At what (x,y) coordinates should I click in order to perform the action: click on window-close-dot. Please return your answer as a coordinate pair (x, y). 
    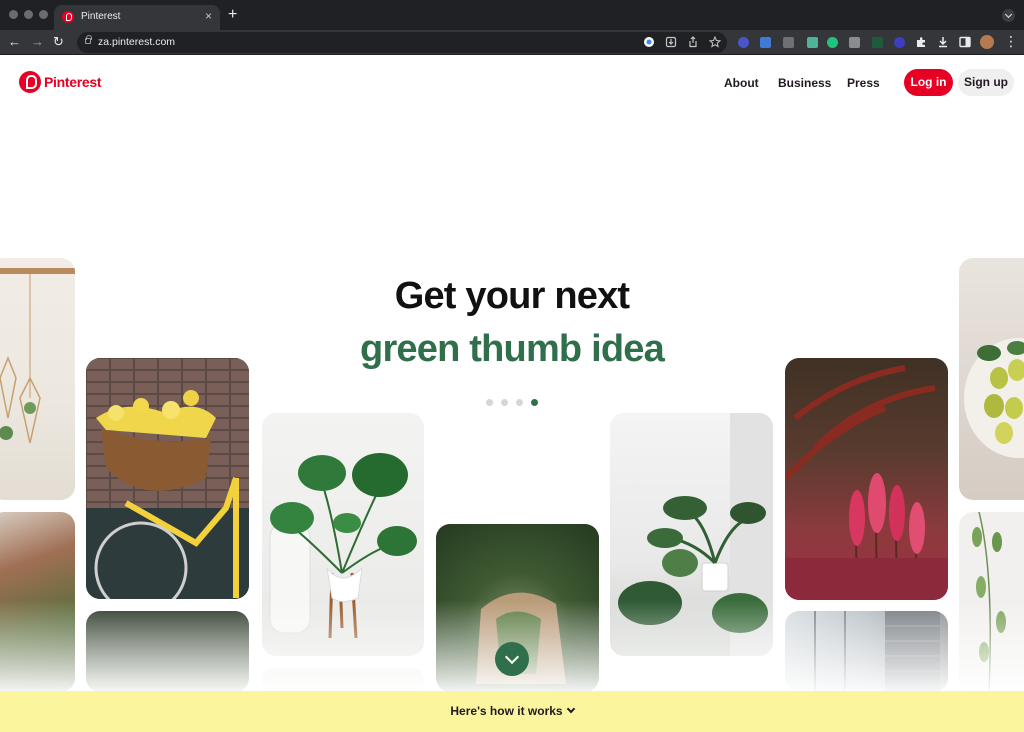
    Looking at the image, I should click on (13, 14).